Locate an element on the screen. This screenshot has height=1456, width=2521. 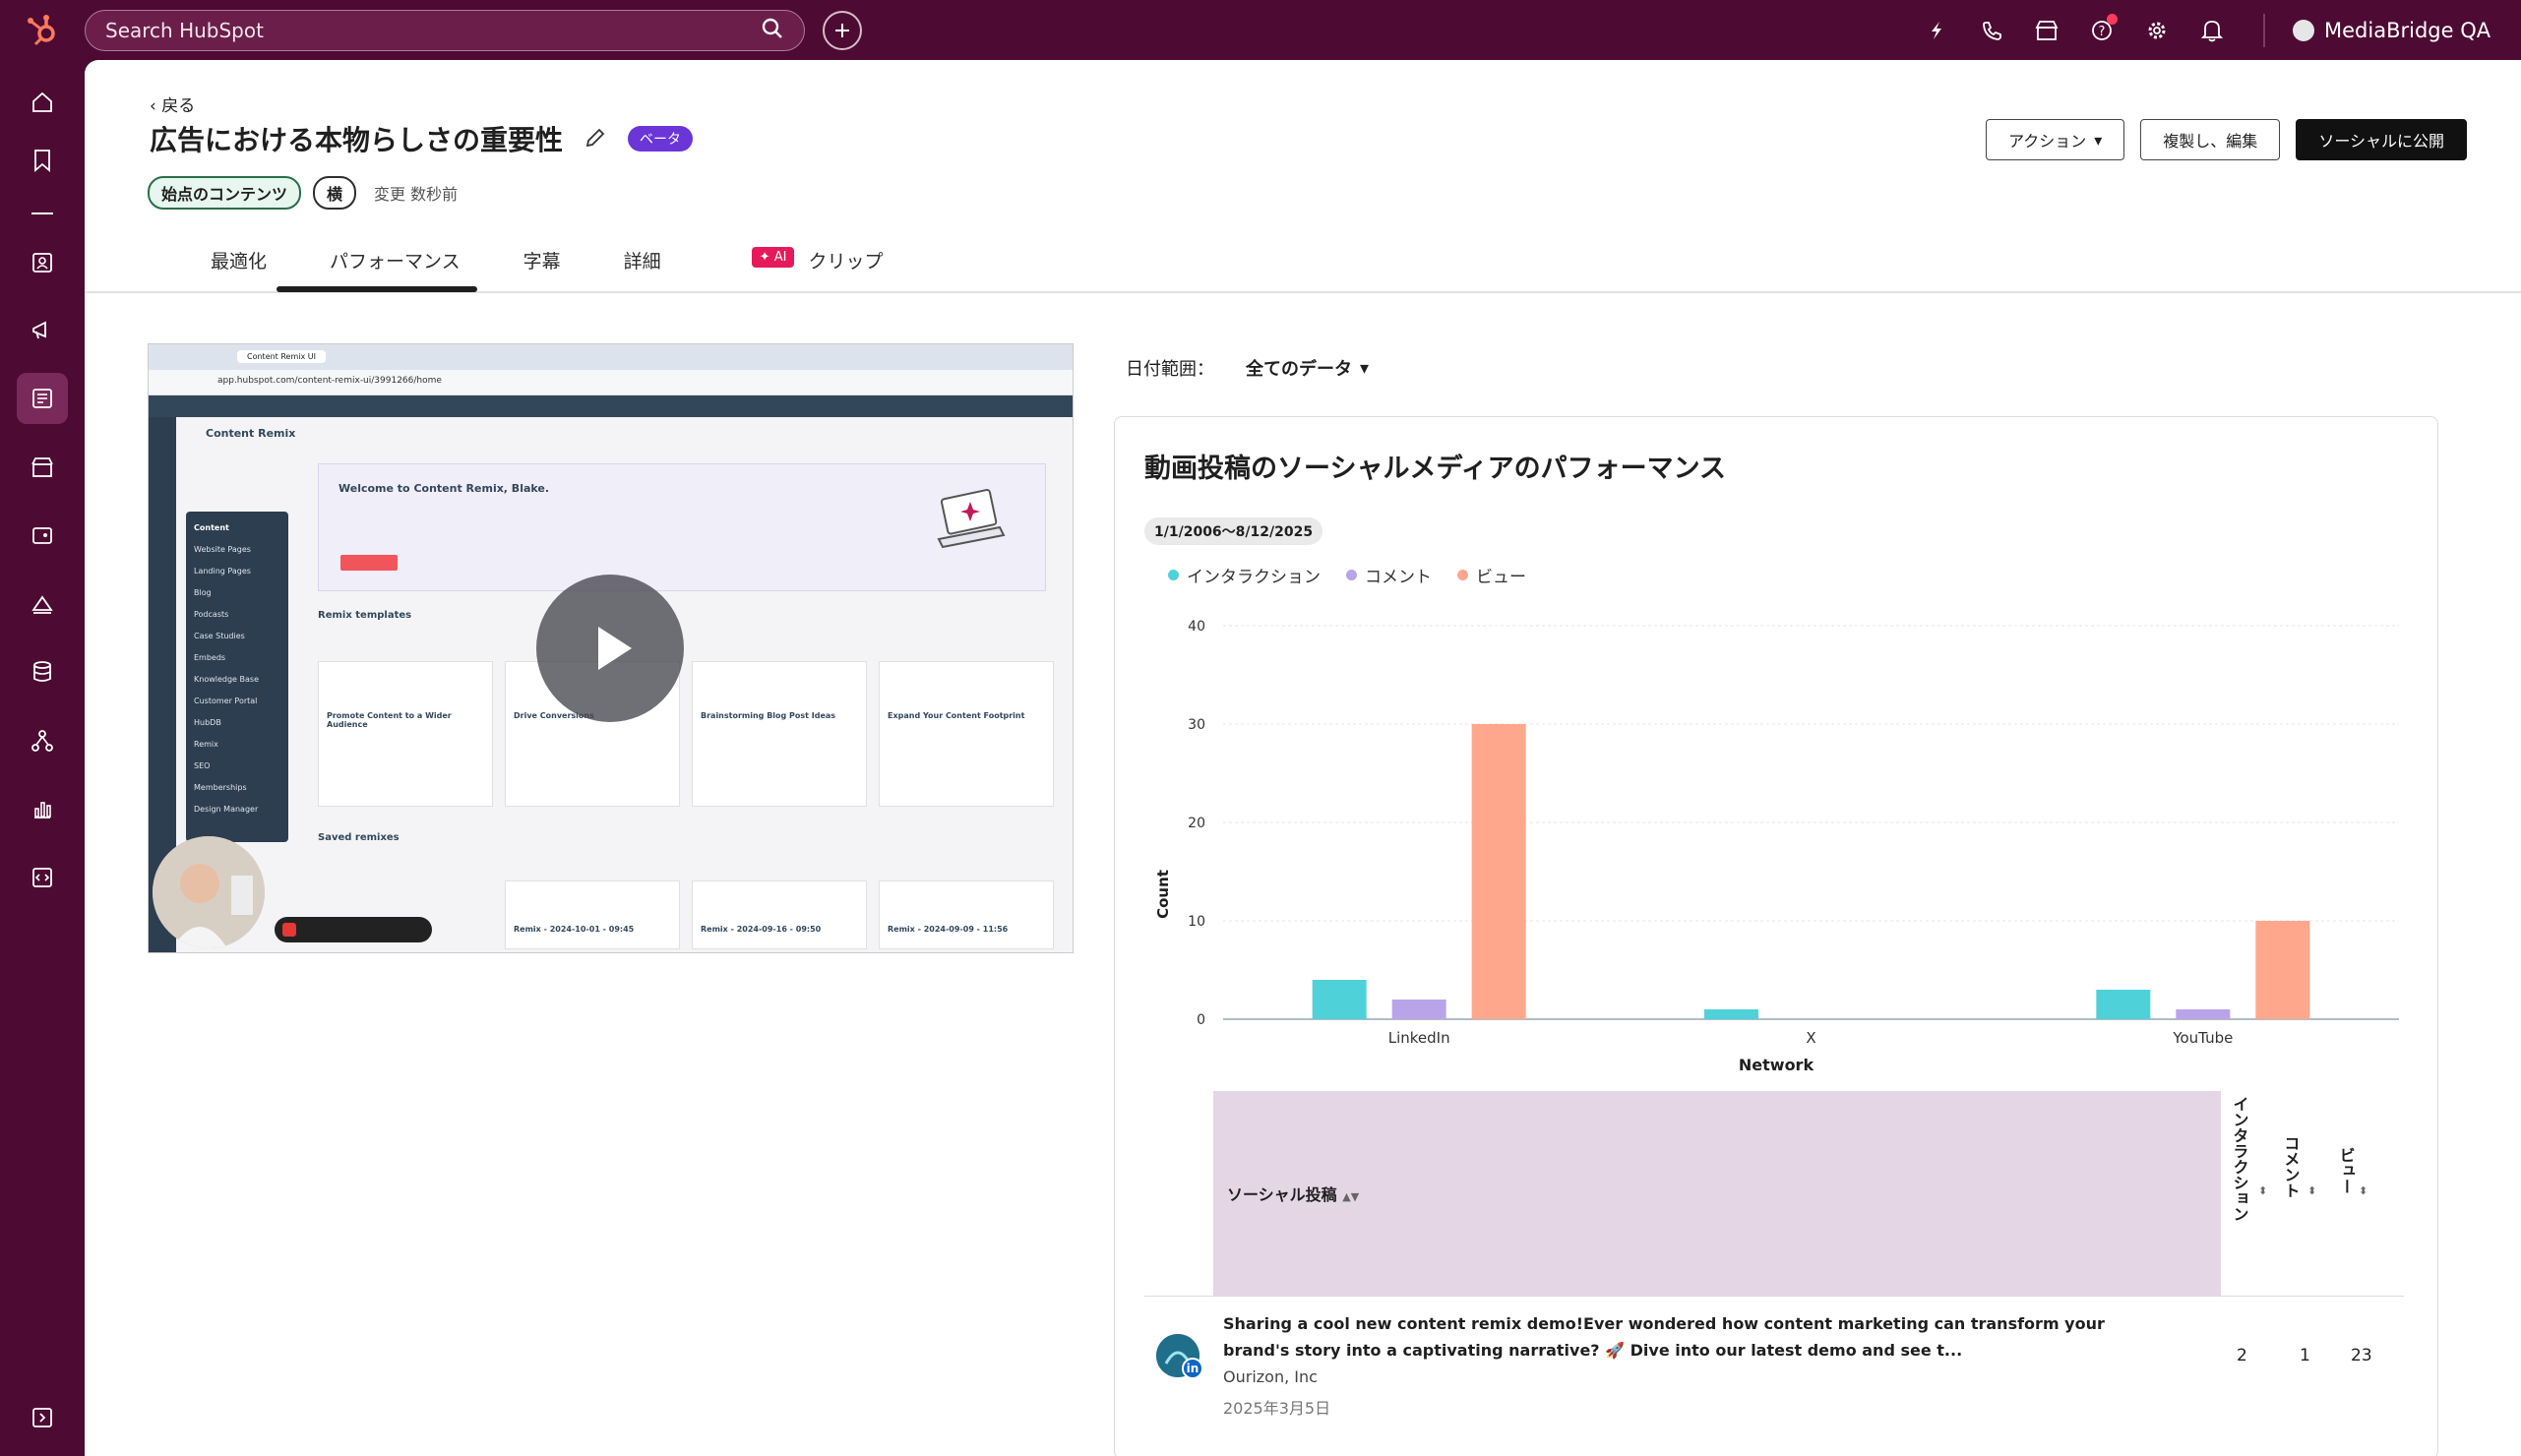
video-menu-item: SEO is located at coordinates (202, 765).